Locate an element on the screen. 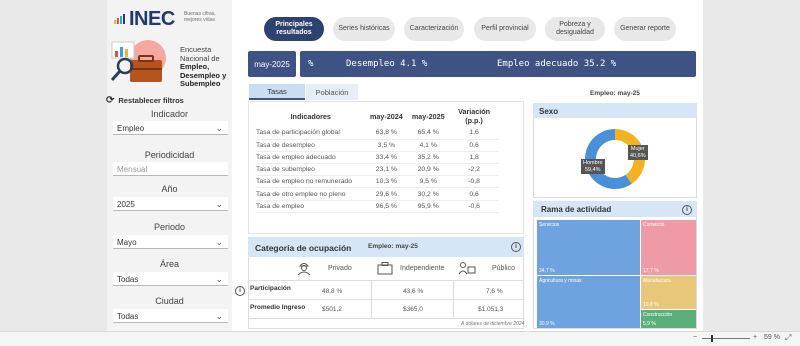 The height and width of the screenshot is (346, 800). ingreso-independiente: $365,0 is located at coordinates (413, 309).